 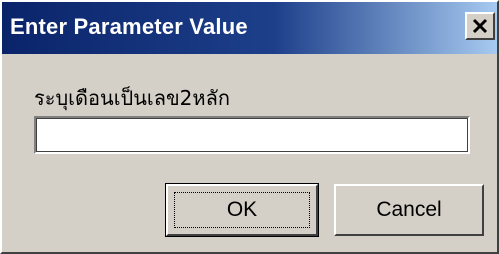 What do you see at coordinates (252, 135) in the screenshot?
I see `parameter-value-input` at bounding box center [252, 135].